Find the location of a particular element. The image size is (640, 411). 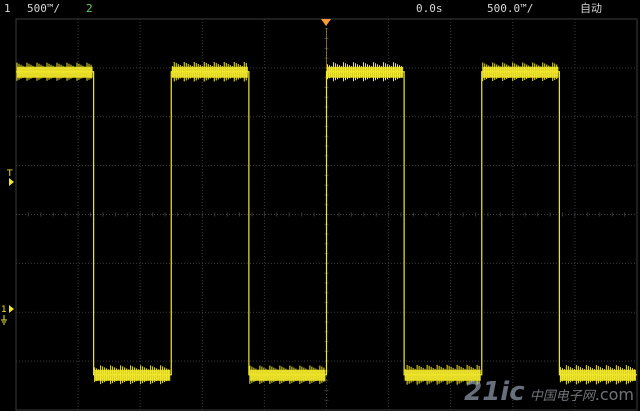

status-bar: 1 500™/ 2 0.0s 500.0™/ 自动 is located at coordinates (320, 9).